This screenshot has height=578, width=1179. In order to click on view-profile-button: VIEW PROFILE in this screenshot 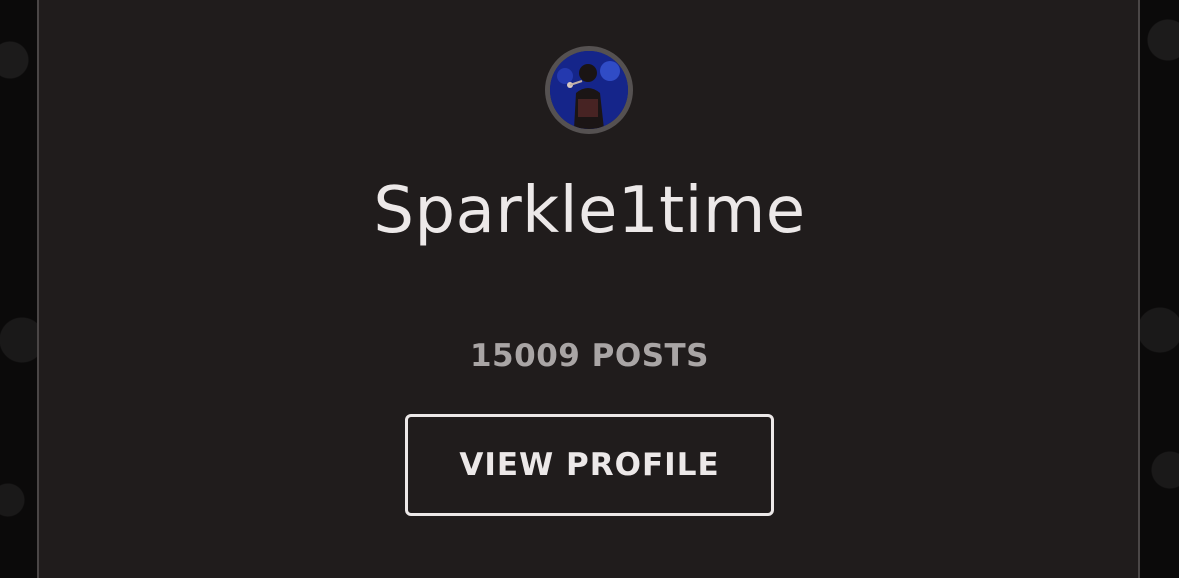, I will do `click(589, 465)`.